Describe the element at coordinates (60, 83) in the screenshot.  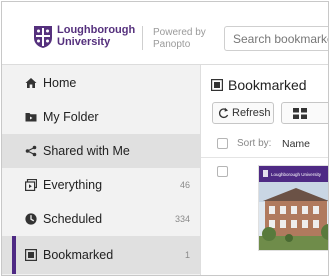
I see `sidebar-item-label: Home` at that location.